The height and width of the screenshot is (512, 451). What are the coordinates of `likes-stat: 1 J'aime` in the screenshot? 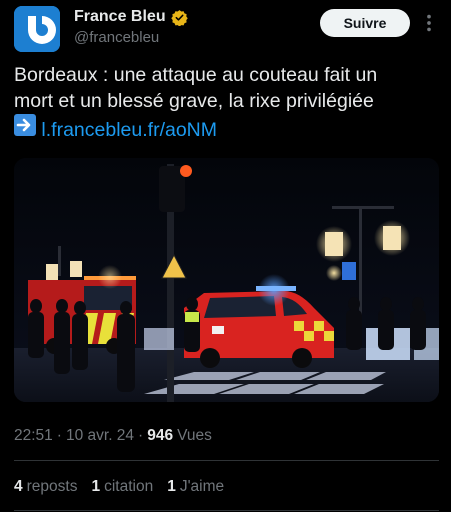 It's located at (195, 487).